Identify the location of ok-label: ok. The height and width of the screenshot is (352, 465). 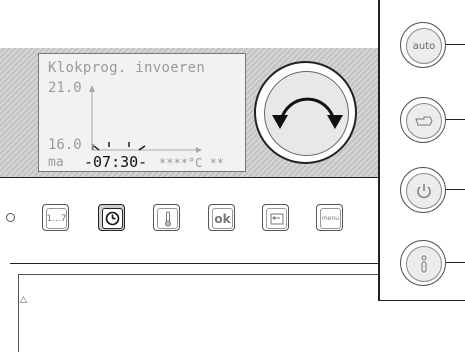
(222, 218).